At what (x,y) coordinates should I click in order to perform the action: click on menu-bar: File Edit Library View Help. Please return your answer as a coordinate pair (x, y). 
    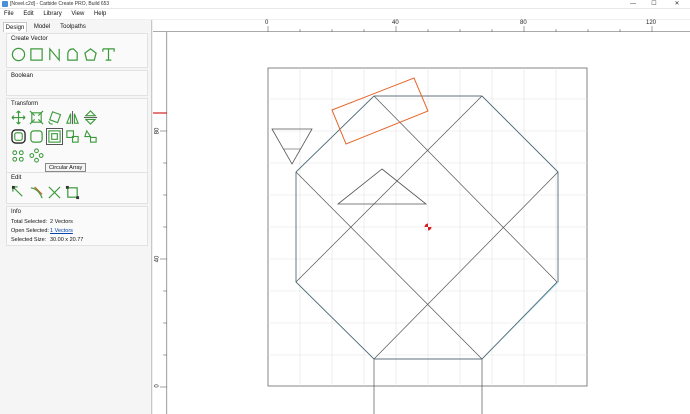
    Looking at the image, I should click on (345, 14).